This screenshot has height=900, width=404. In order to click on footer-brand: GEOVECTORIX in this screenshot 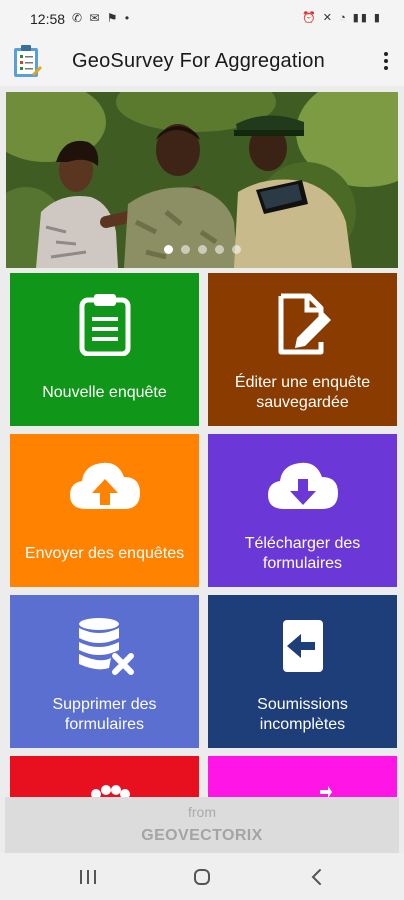, I will do `click(202, 835)`.